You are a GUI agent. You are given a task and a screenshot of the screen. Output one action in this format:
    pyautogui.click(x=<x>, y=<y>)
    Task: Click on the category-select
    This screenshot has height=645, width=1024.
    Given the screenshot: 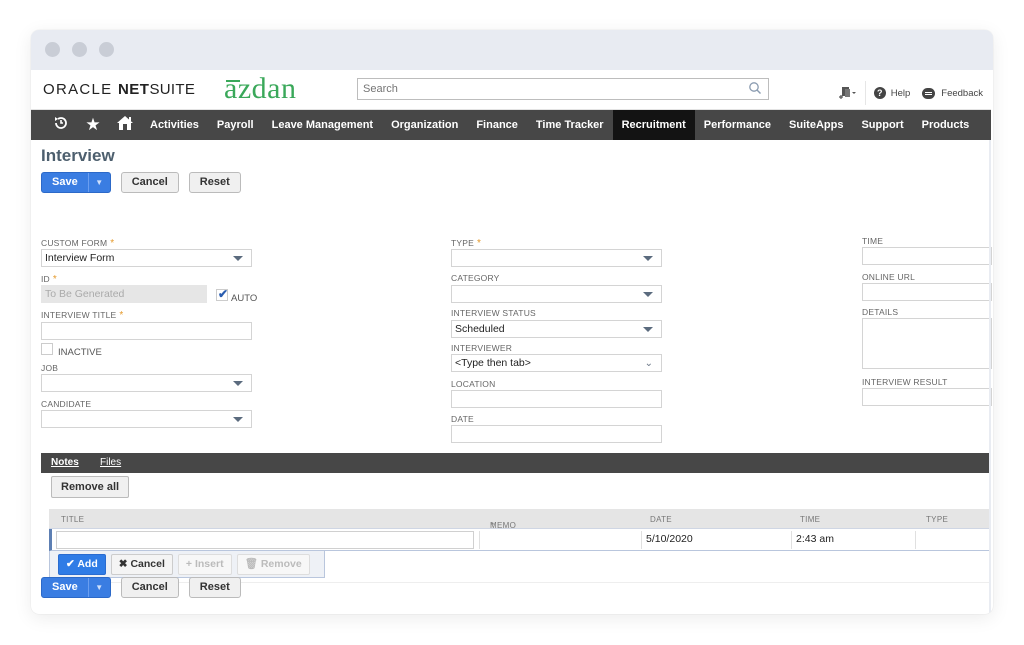 What is the action you would take?
    pyautogui.click(x=556, y=294)
    